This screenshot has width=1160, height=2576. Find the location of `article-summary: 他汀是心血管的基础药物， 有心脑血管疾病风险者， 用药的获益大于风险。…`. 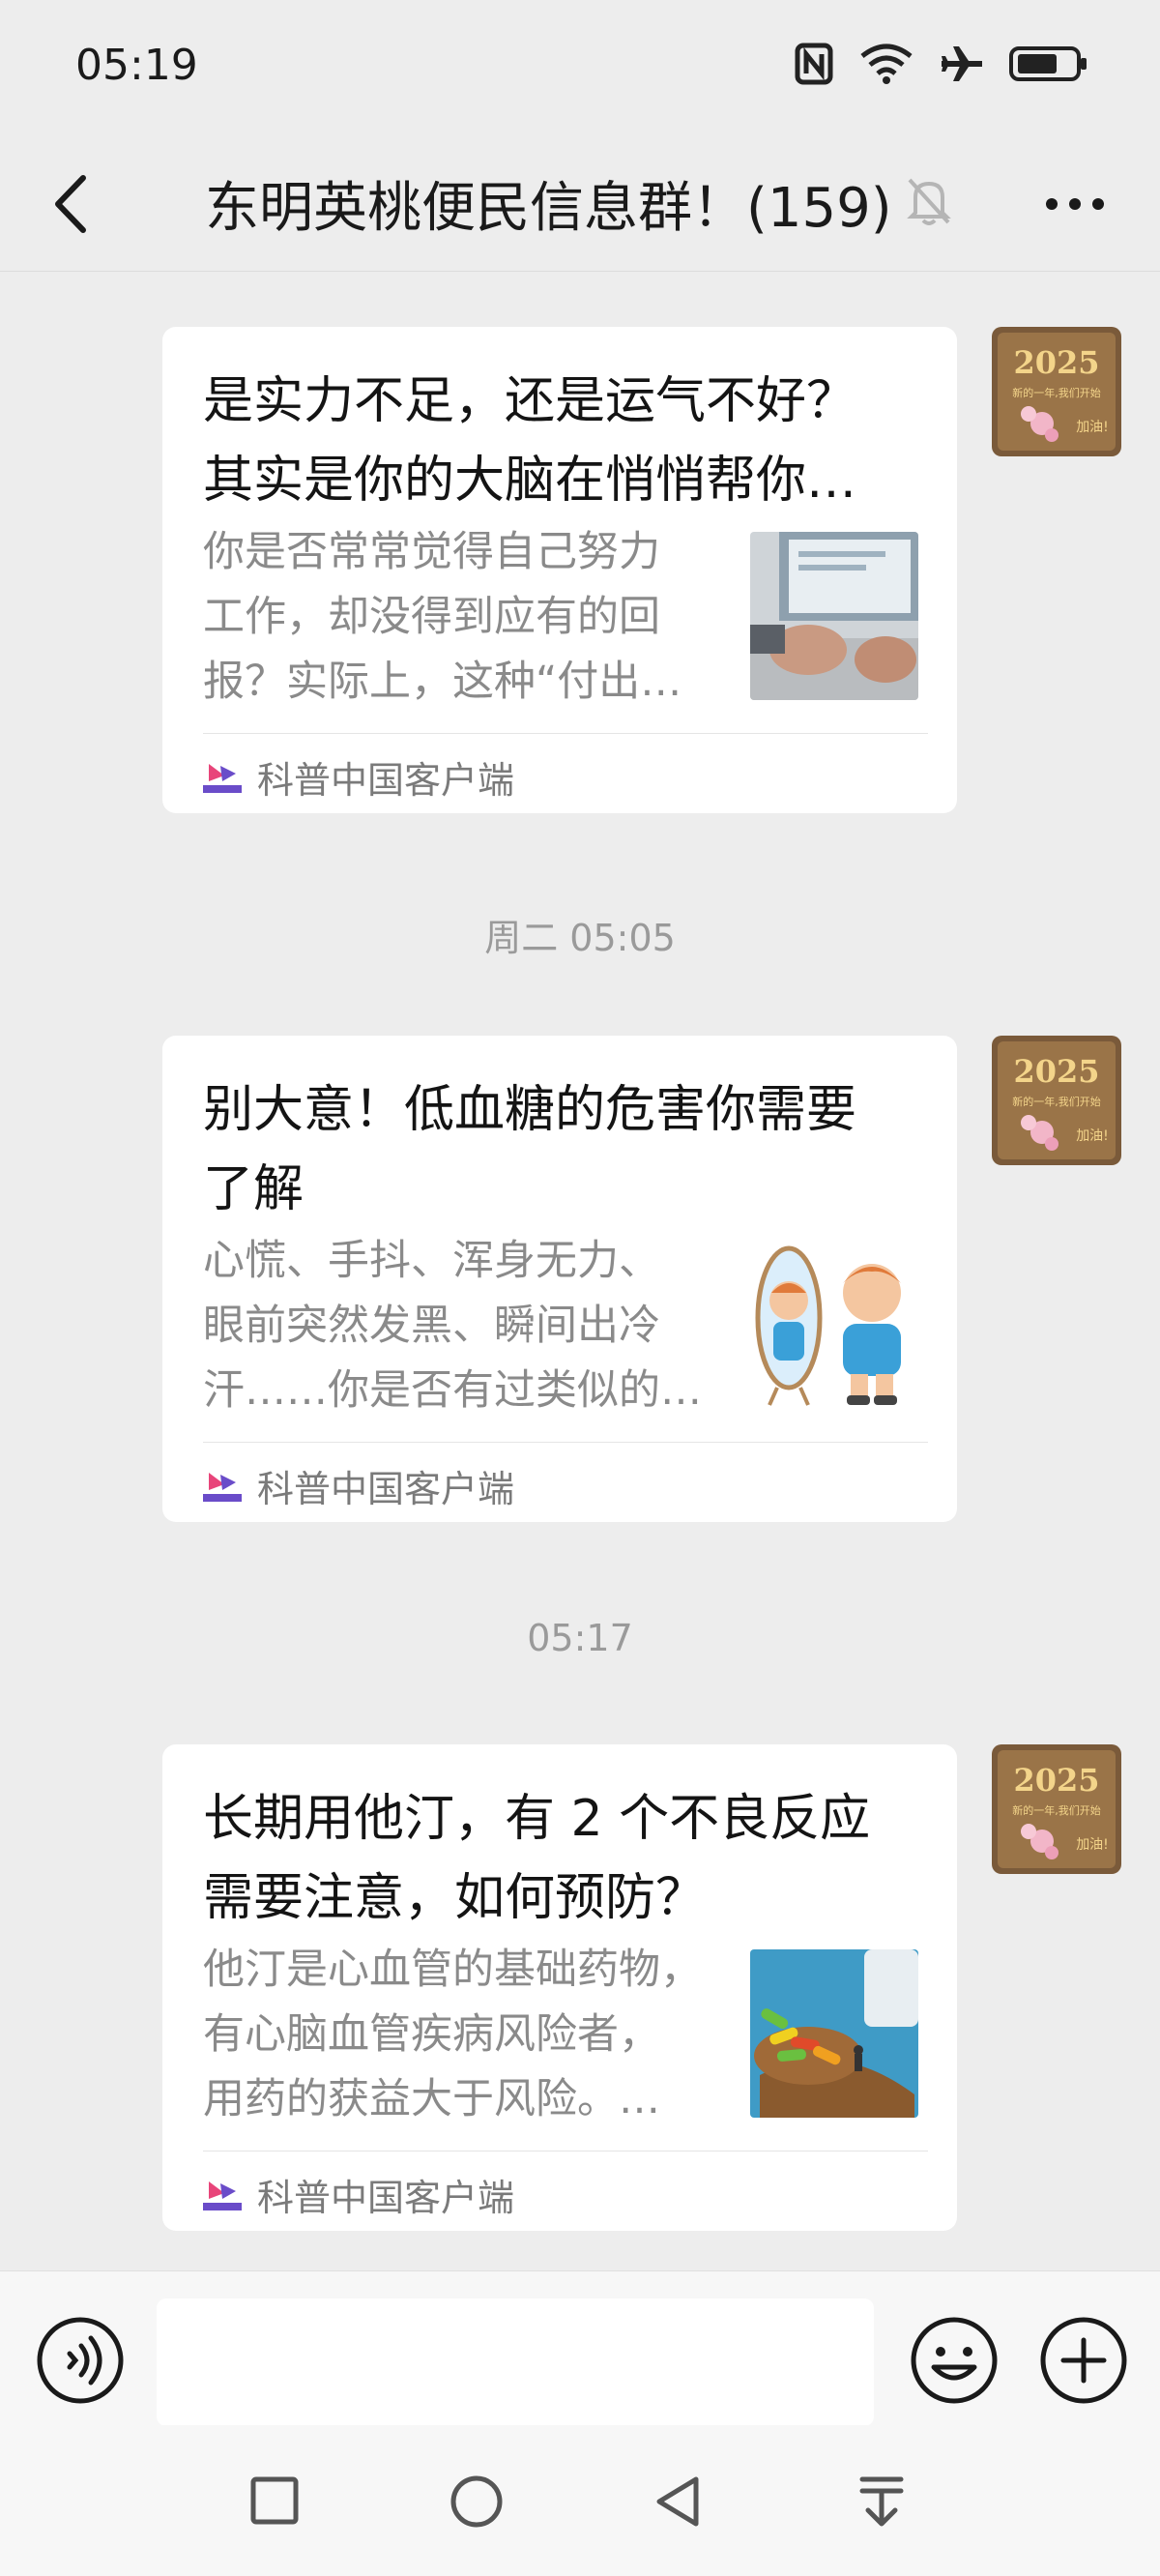

article-summary: 他汀是心血管的基础药物， 有心脑血管疾病风险者， 用药的获益大于风险。… is located at coordinates (464, 2035).